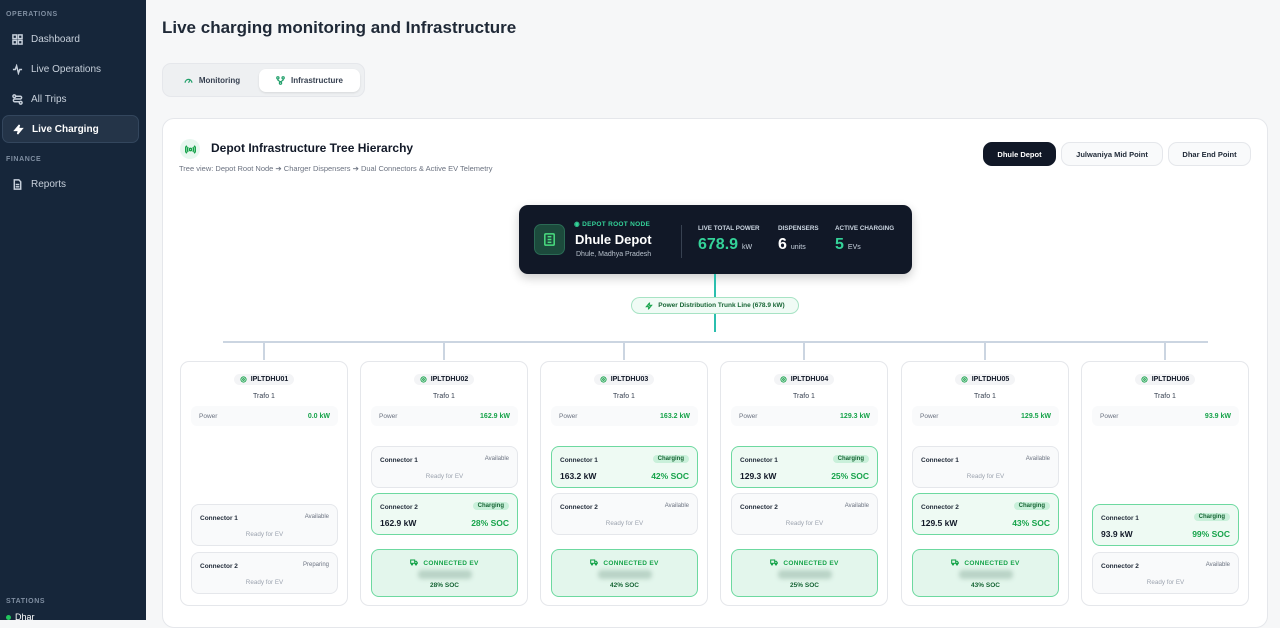  I want to click on connector-ready-text: Ready for EV, so click(1165, 582).